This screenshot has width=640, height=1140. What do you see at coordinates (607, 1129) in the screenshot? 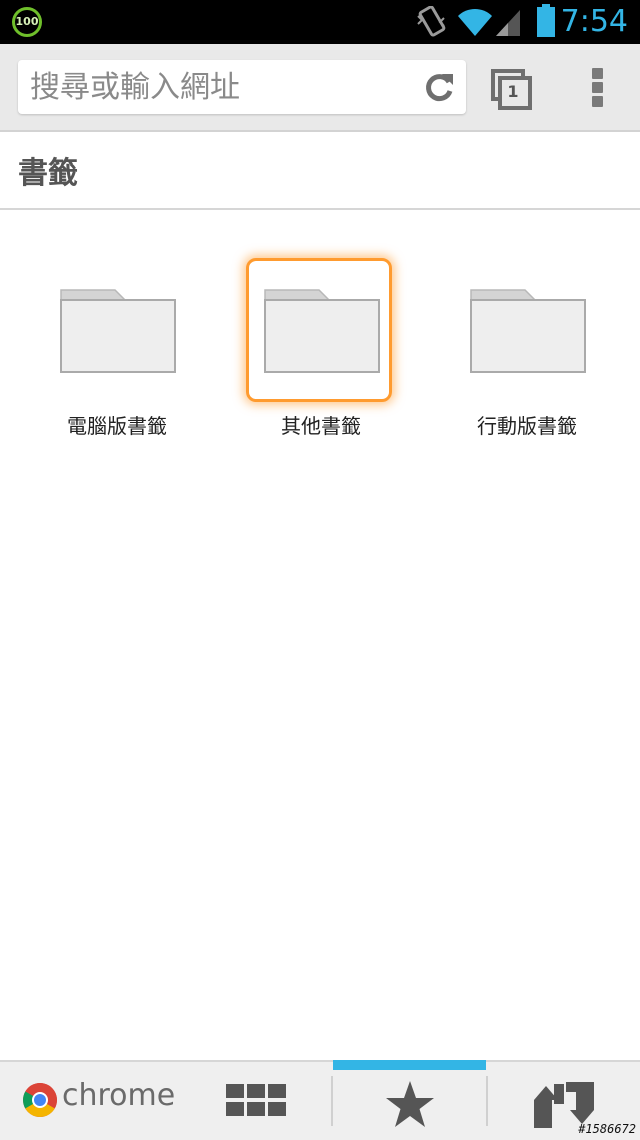
I see `watermark: #1586672` at bounding box center [607, 1129].